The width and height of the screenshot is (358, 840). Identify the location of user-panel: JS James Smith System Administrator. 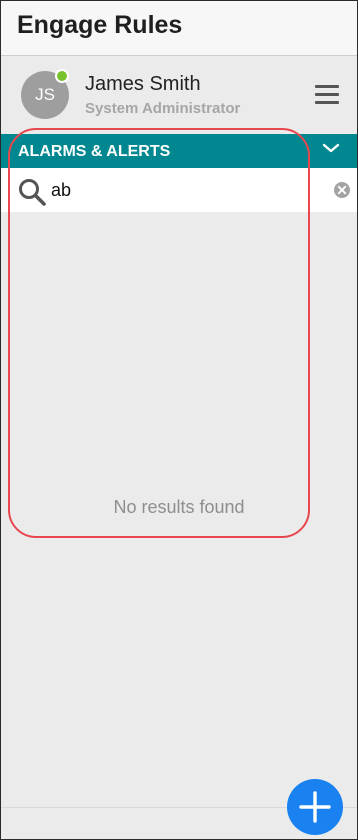
(179, 95).